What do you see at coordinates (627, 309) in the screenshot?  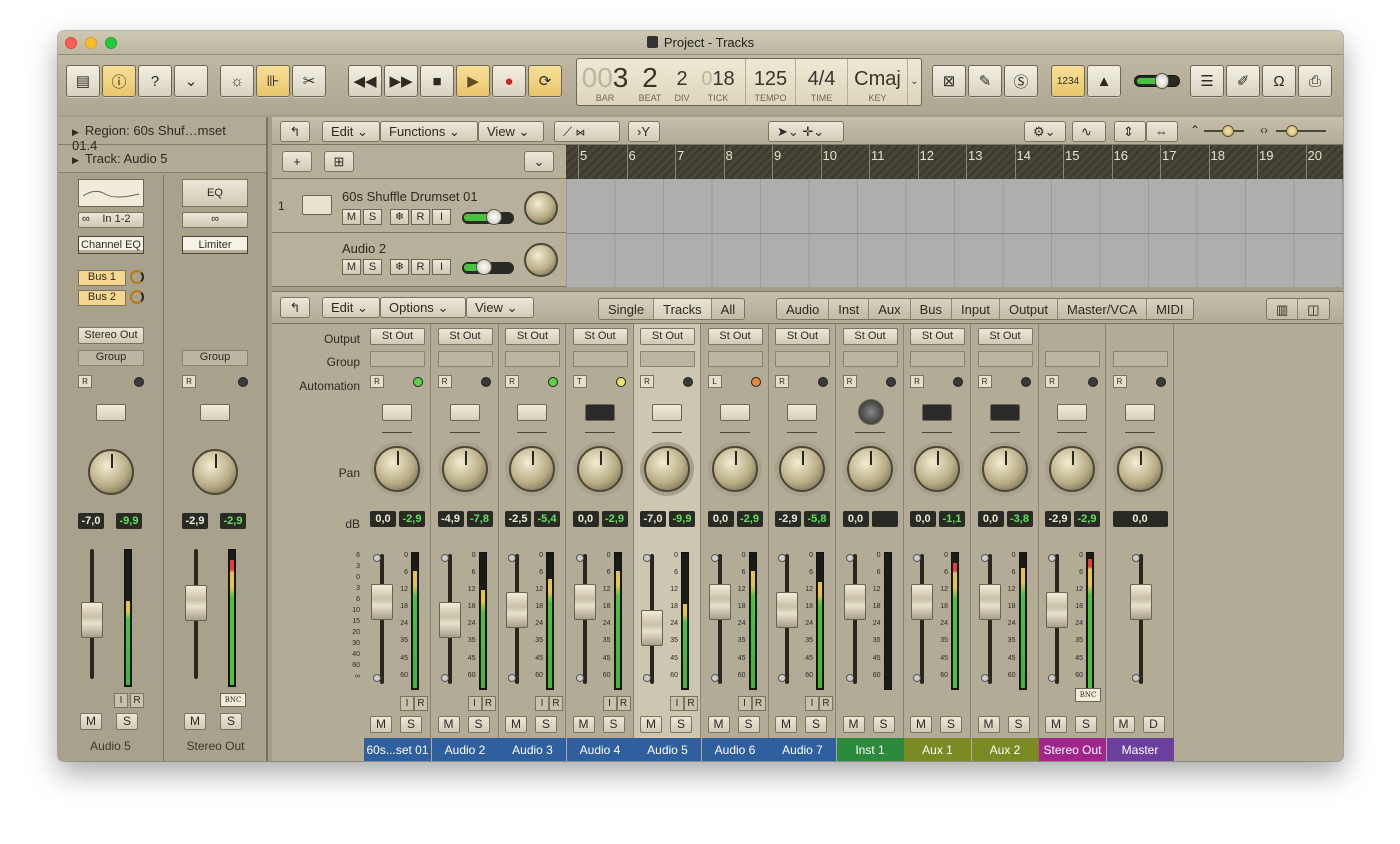 I see `view-mode-single: Single` at bounding box center [627, 309].